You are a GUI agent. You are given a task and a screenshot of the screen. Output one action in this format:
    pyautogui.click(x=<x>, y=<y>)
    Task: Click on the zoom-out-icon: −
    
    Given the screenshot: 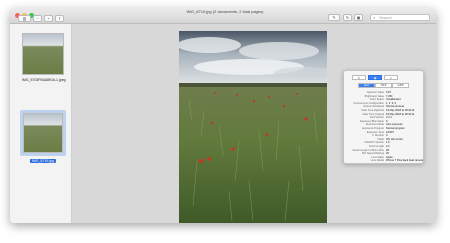 What is the action you would take?
    pyautogui.click(x=37, y=18)
    